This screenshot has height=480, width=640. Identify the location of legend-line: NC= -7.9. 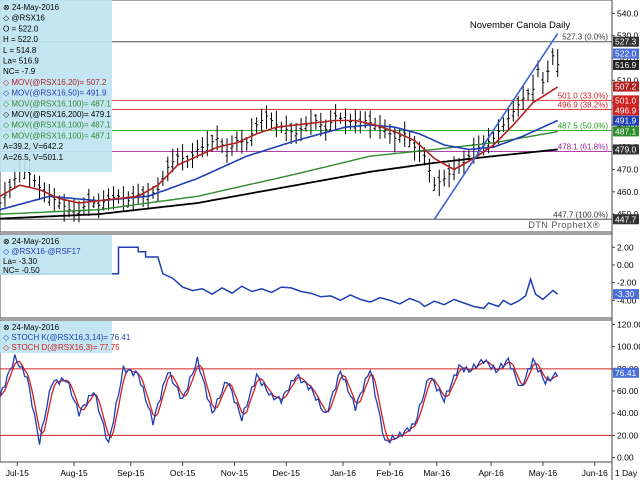
(19, 71).